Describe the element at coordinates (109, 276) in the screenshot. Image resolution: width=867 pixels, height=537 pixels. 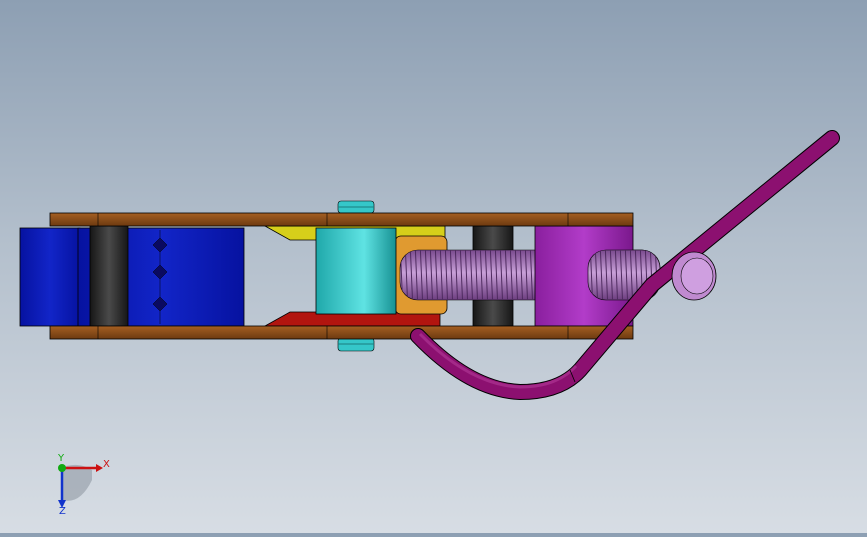
I see `left-roller` at that location.